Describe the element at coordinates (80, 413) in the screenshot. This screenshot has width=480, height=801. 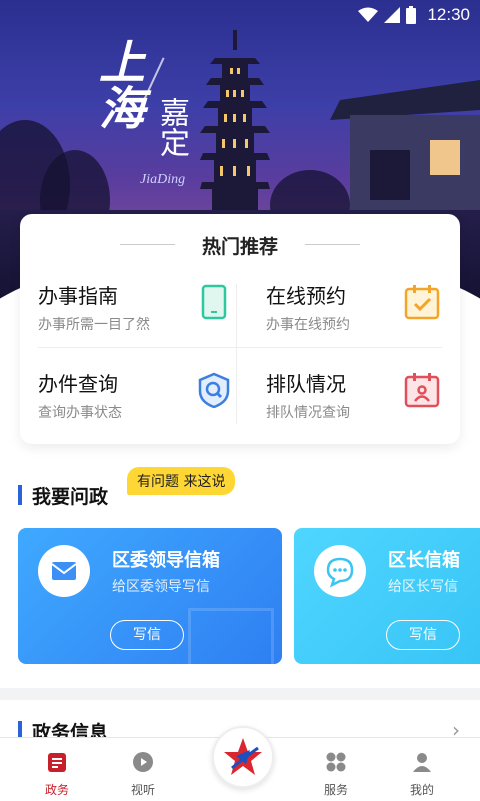
I see `hot-item-subtitle: 查询办事状态` at that location.